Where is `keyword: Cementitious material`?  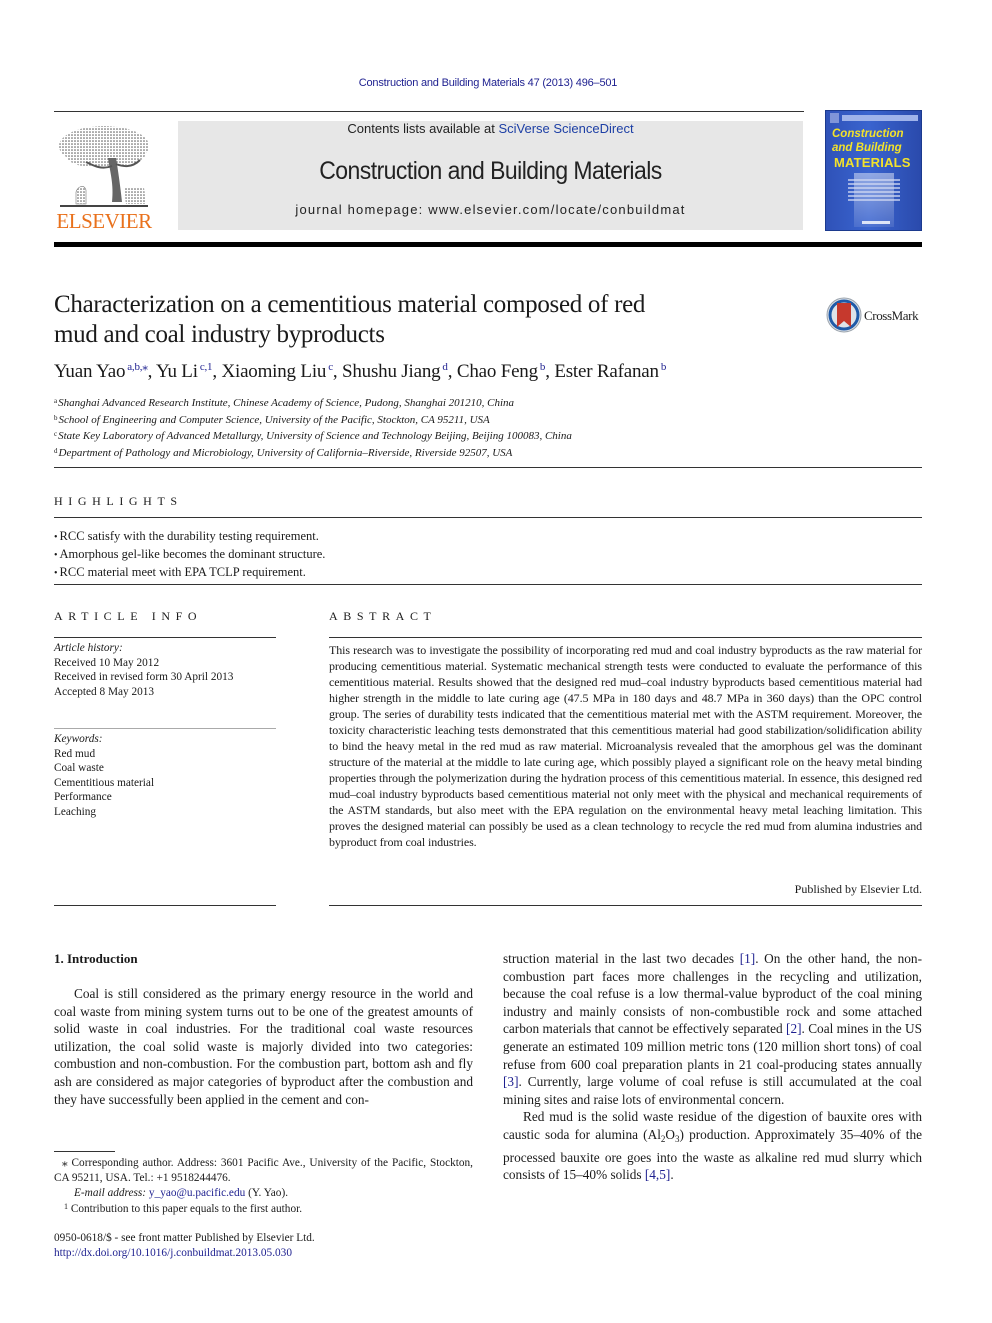
keyword: Cementitious material is located at coordinates (104, 782).